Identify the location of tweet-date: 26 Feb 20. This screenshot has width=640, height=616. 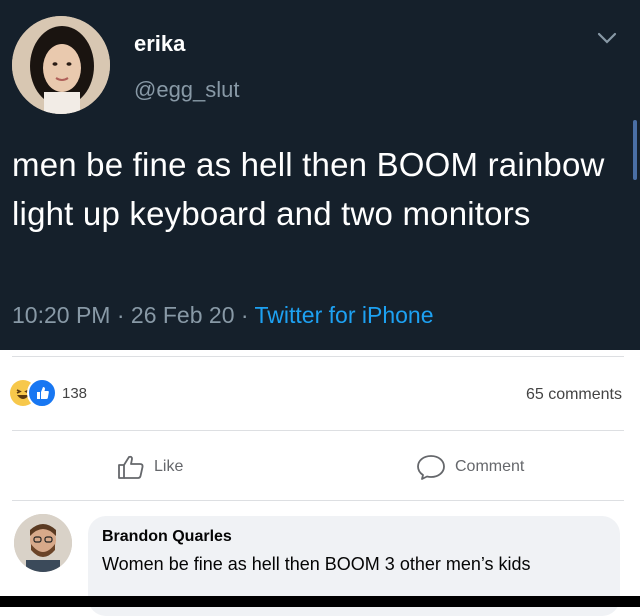
(183, 315).